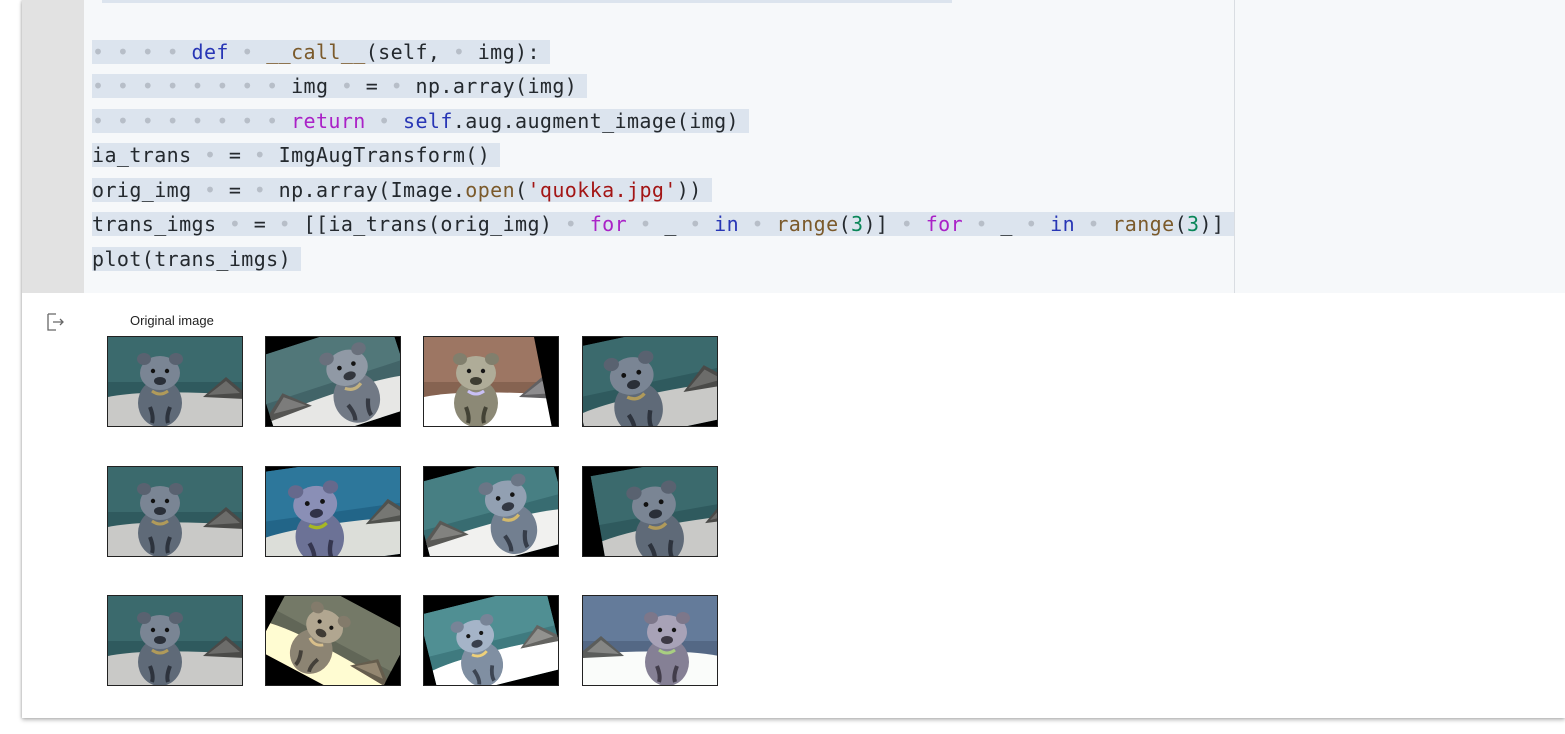 This screenshot has height=734, width=1565. What do you see at coordinates (602, 189) in the screenshot?
I see `string-filename: 'quokka.jpg'` at bounding box center [602, 189].